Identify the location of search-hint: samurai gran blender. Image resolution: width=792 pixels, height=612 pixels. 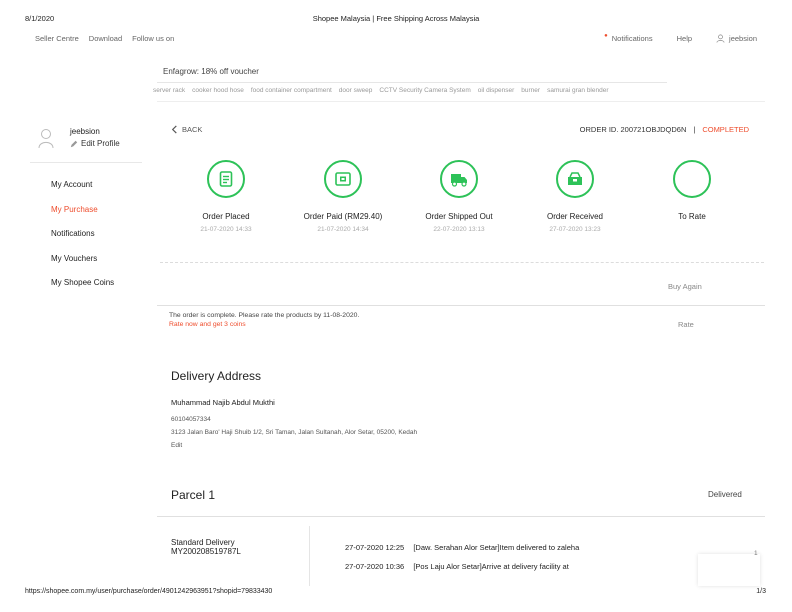
(577, 90).